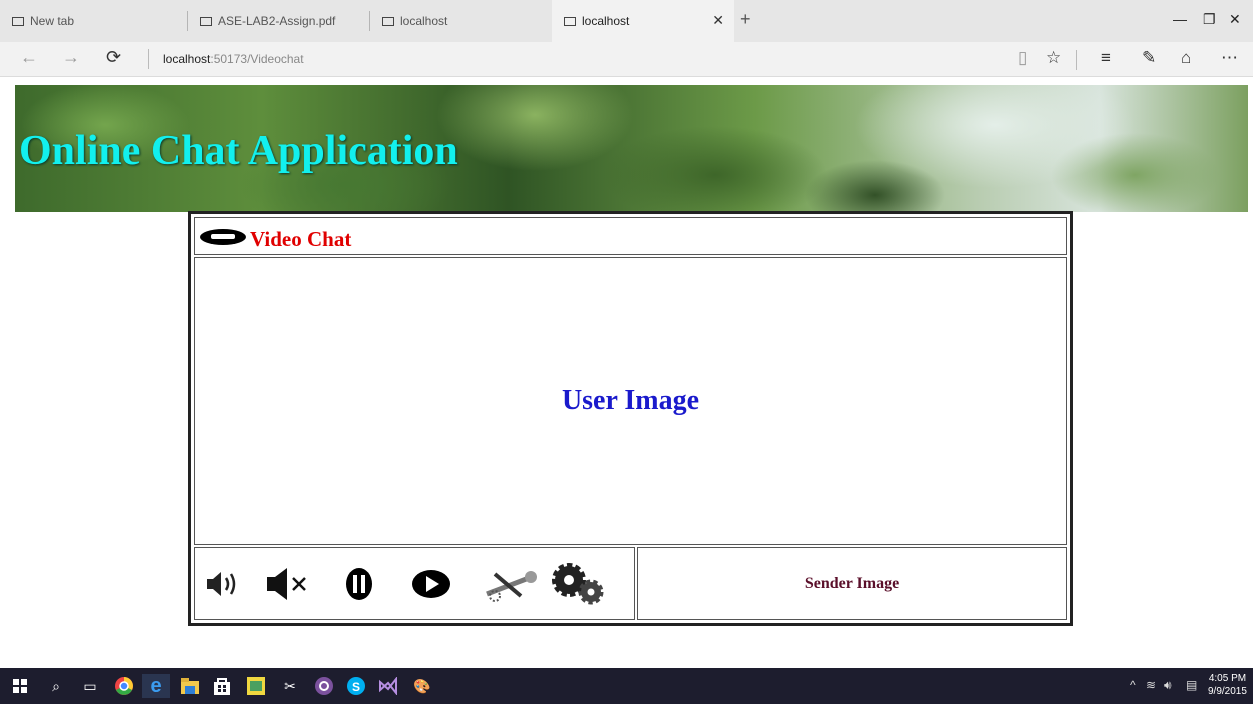  What do you see at coordinates (1227, 685) in the screenshot?
I see `system-clock: 4:05 PM 9/9/2015` at bounding box center [1227, 685].